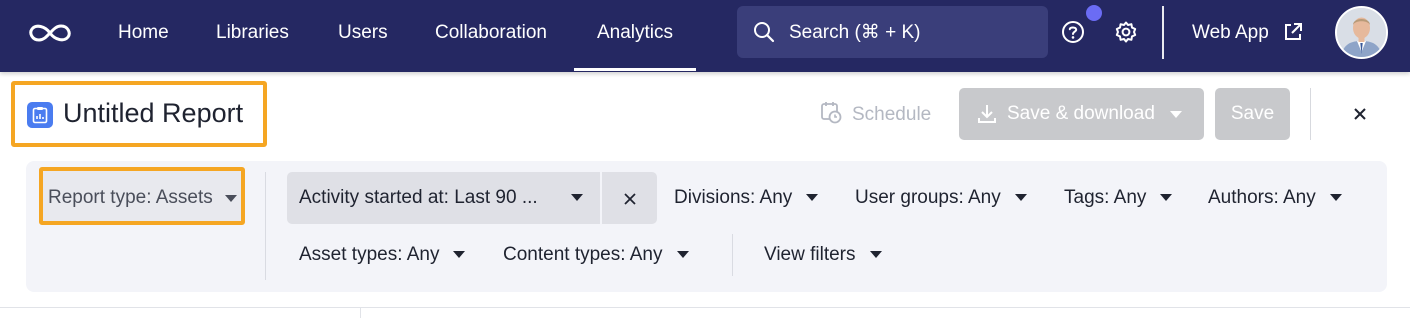 The image size is (1410, 318). Describe the element at coordinates (1230, 33) in the screenshot. I see `web-app-link: Web App` at that location.